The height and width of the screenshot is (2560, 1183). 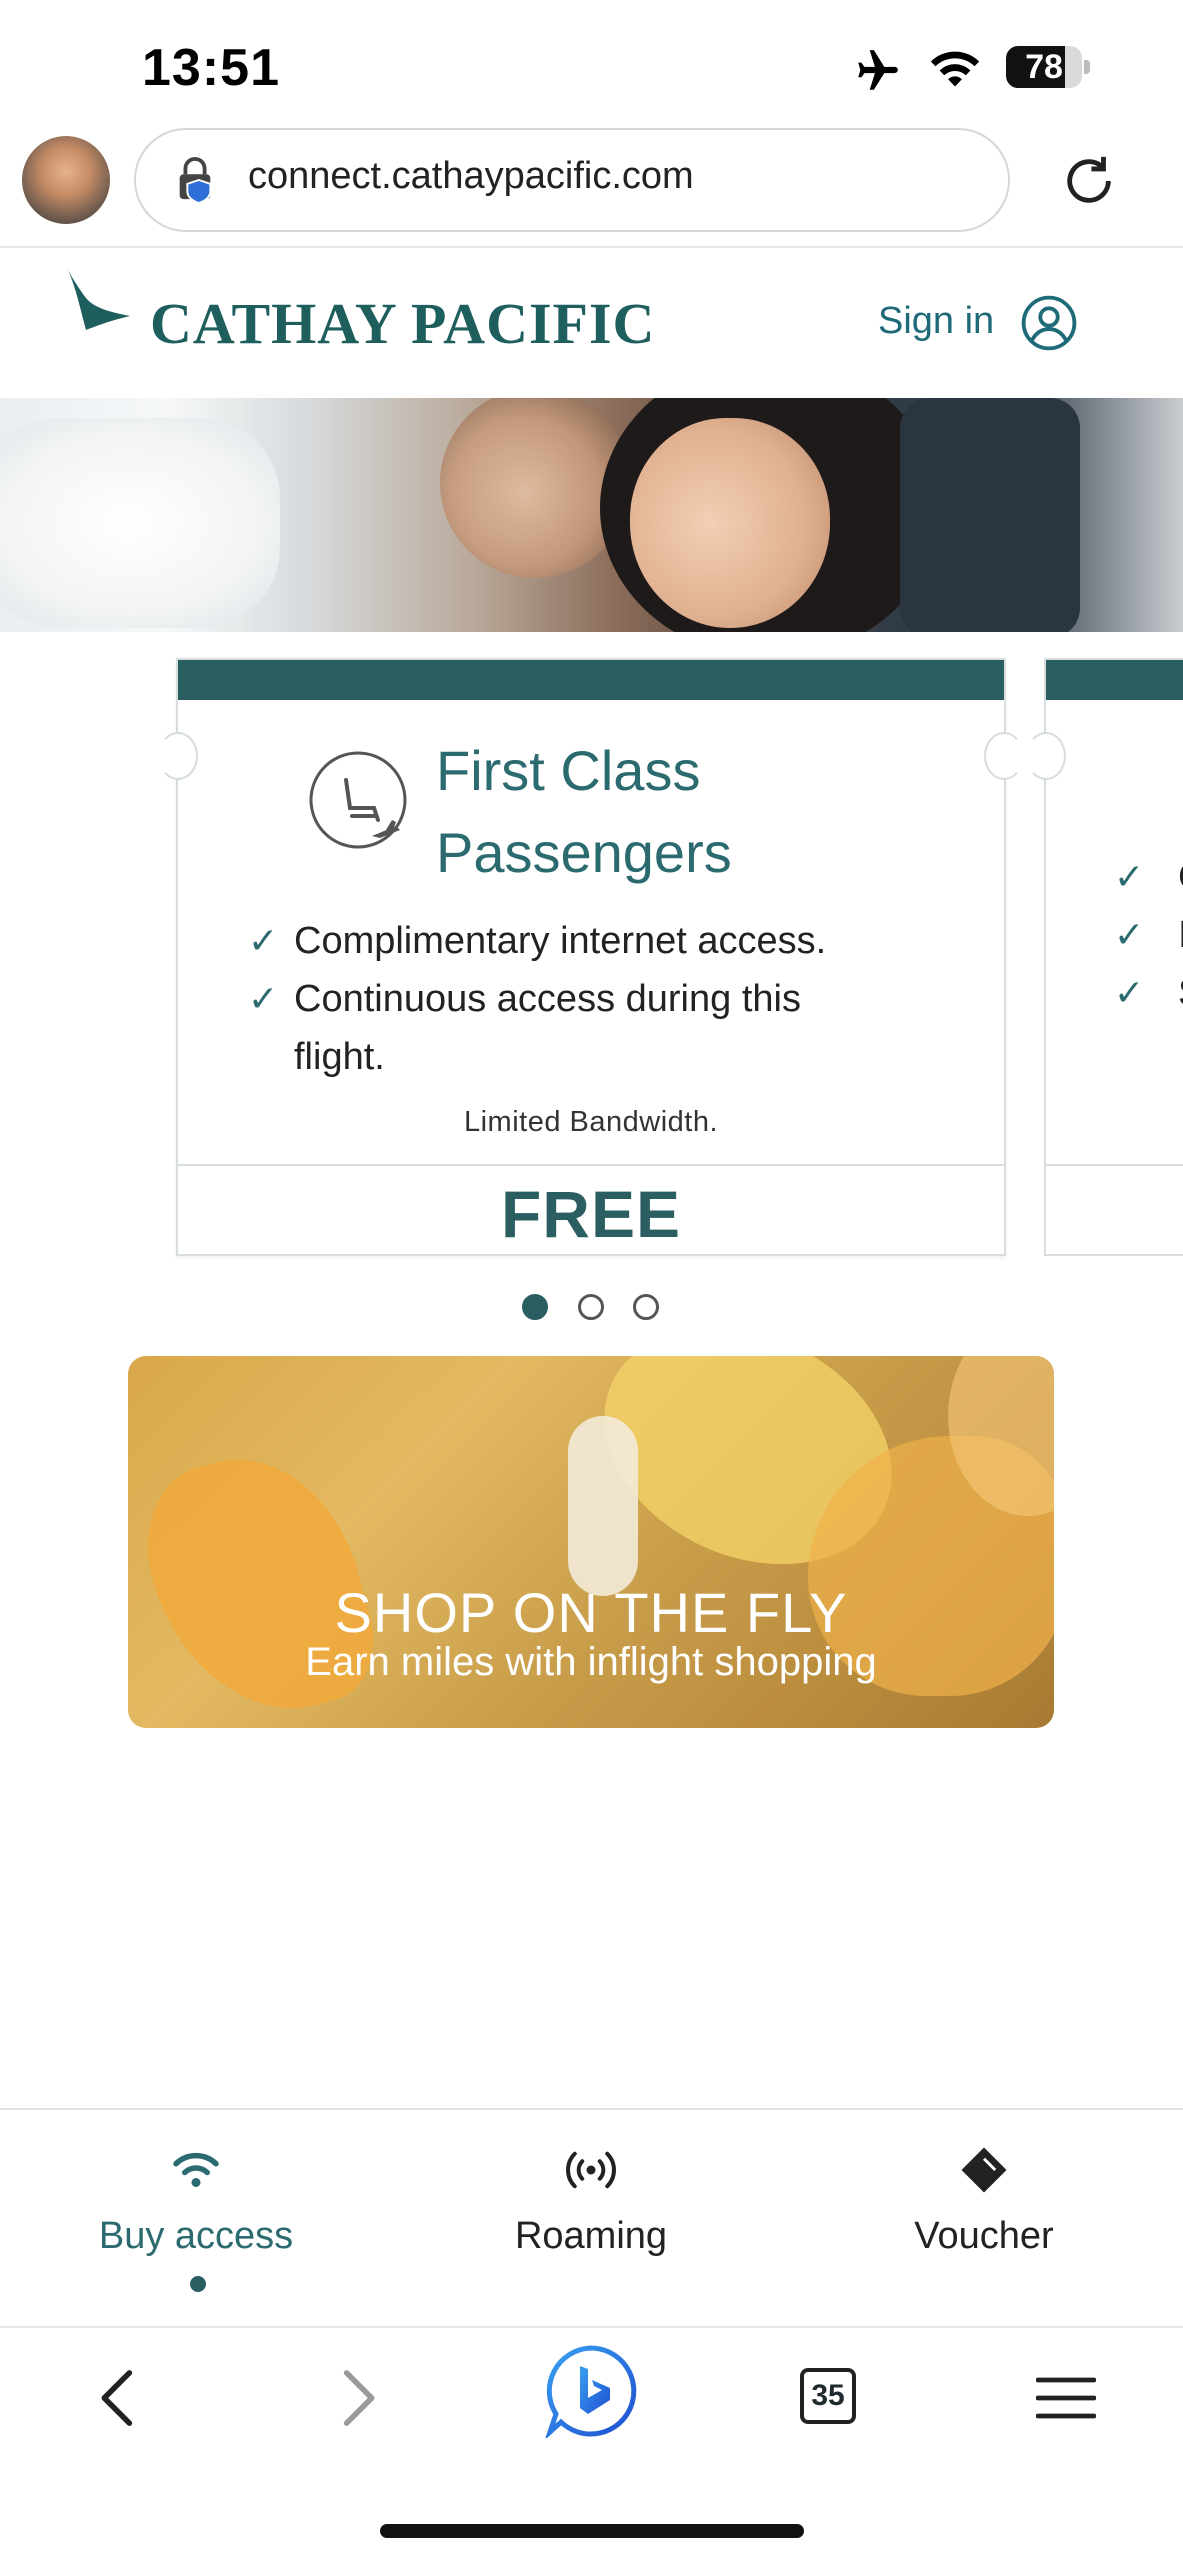 What do you see at coordinates (1049, 323) in the screenshot?
I see `user-account-icon` at bounding box center [1049, 323].